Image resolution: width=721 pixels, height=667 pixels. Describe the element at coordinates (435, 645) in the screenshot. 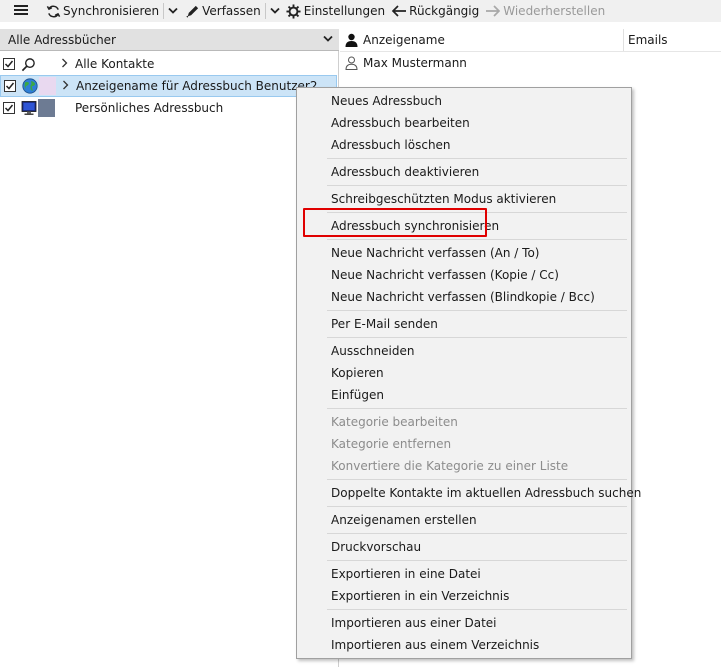

I see `menu-item-import-directory: Importieren aus einem Verzeichnis` at that location.